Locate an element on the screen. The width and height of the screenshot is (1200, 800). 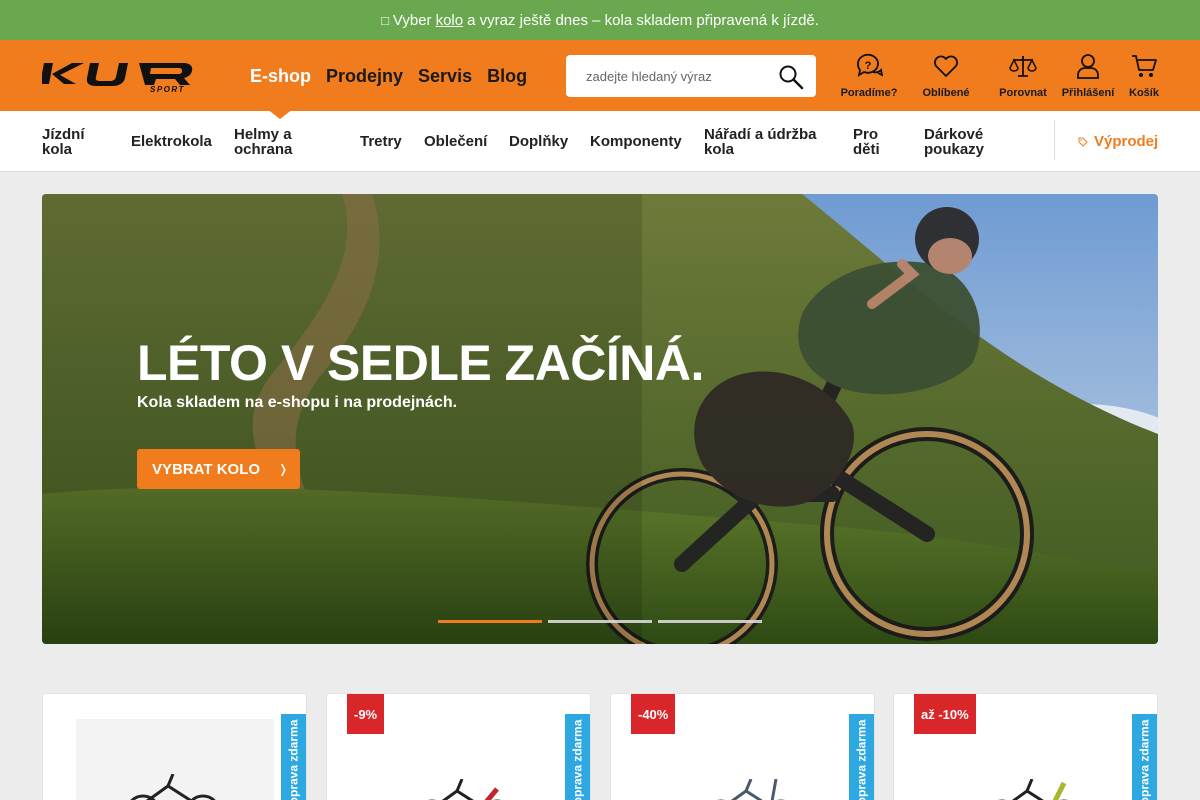
heart-icon is located at coordinates (946, 66).